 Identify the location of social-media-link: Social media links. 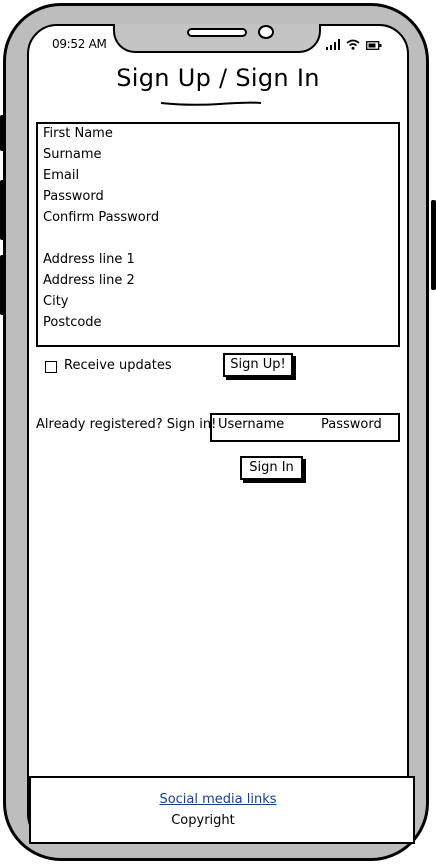
(218, 799).